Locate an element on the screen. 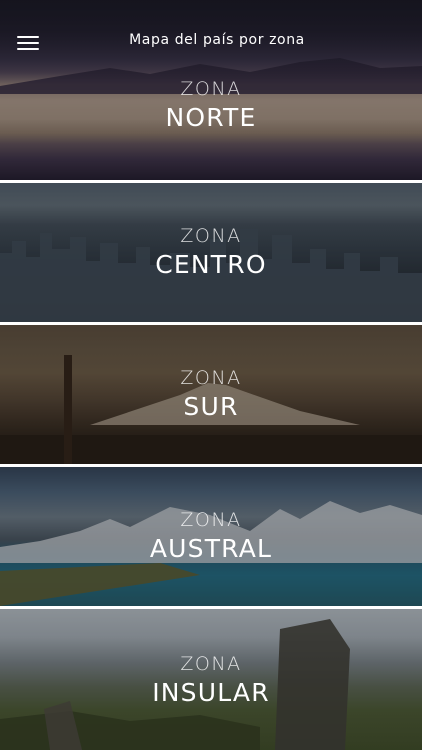 This screenshot has width=422, height=750. zone-norte-label: ZONA NORTE is located at coordinates (211, 105).